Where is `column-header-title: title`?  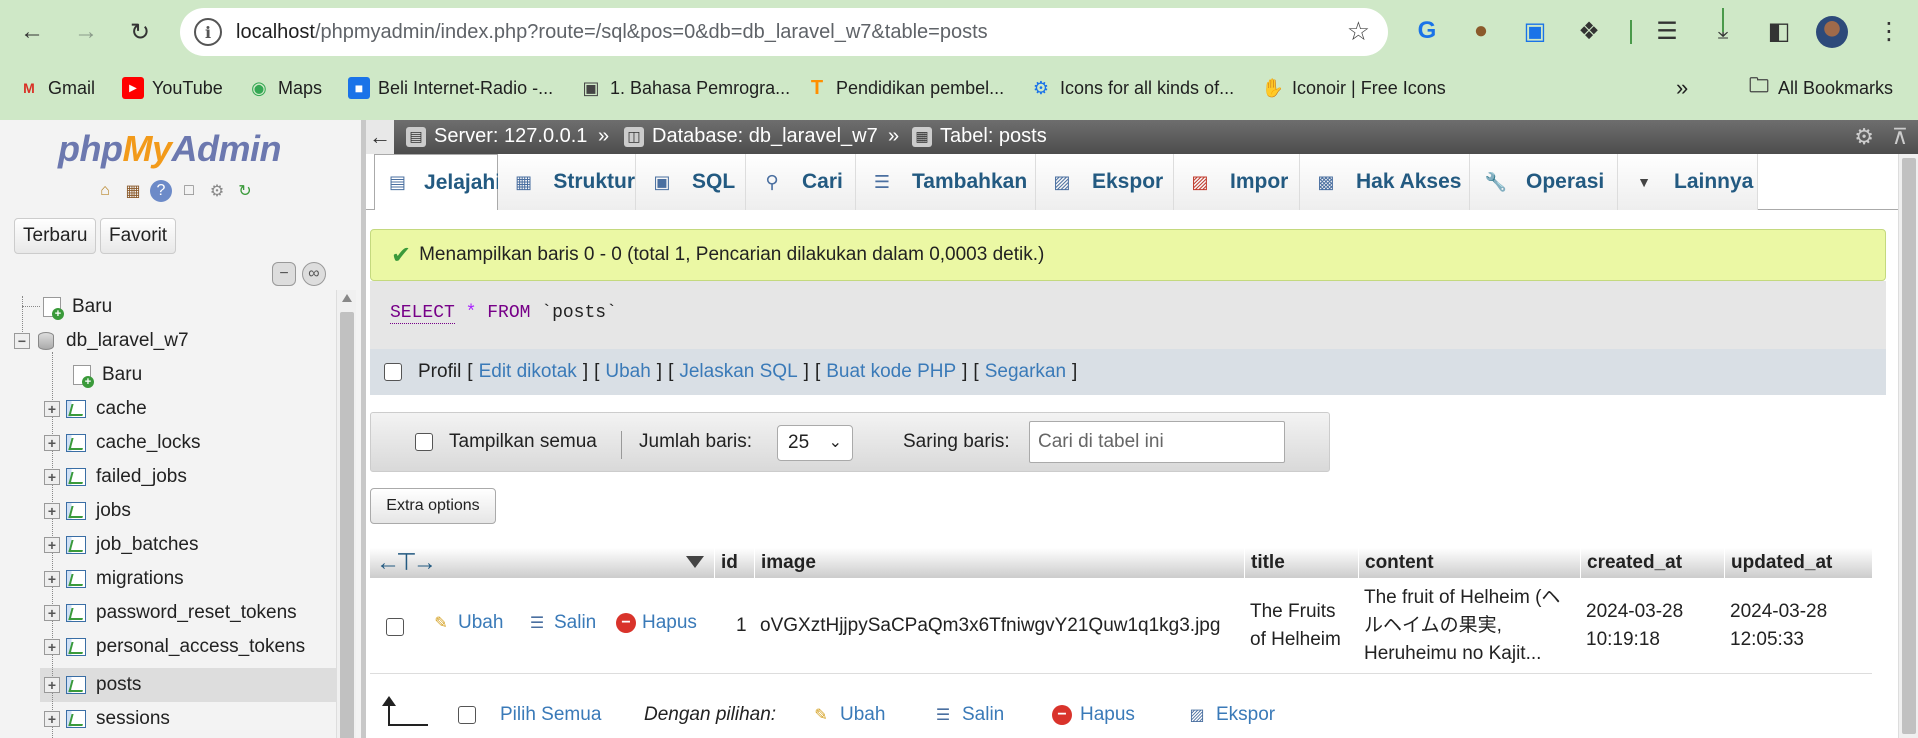
column-header-title: title is located at coordinates (1301, 563).